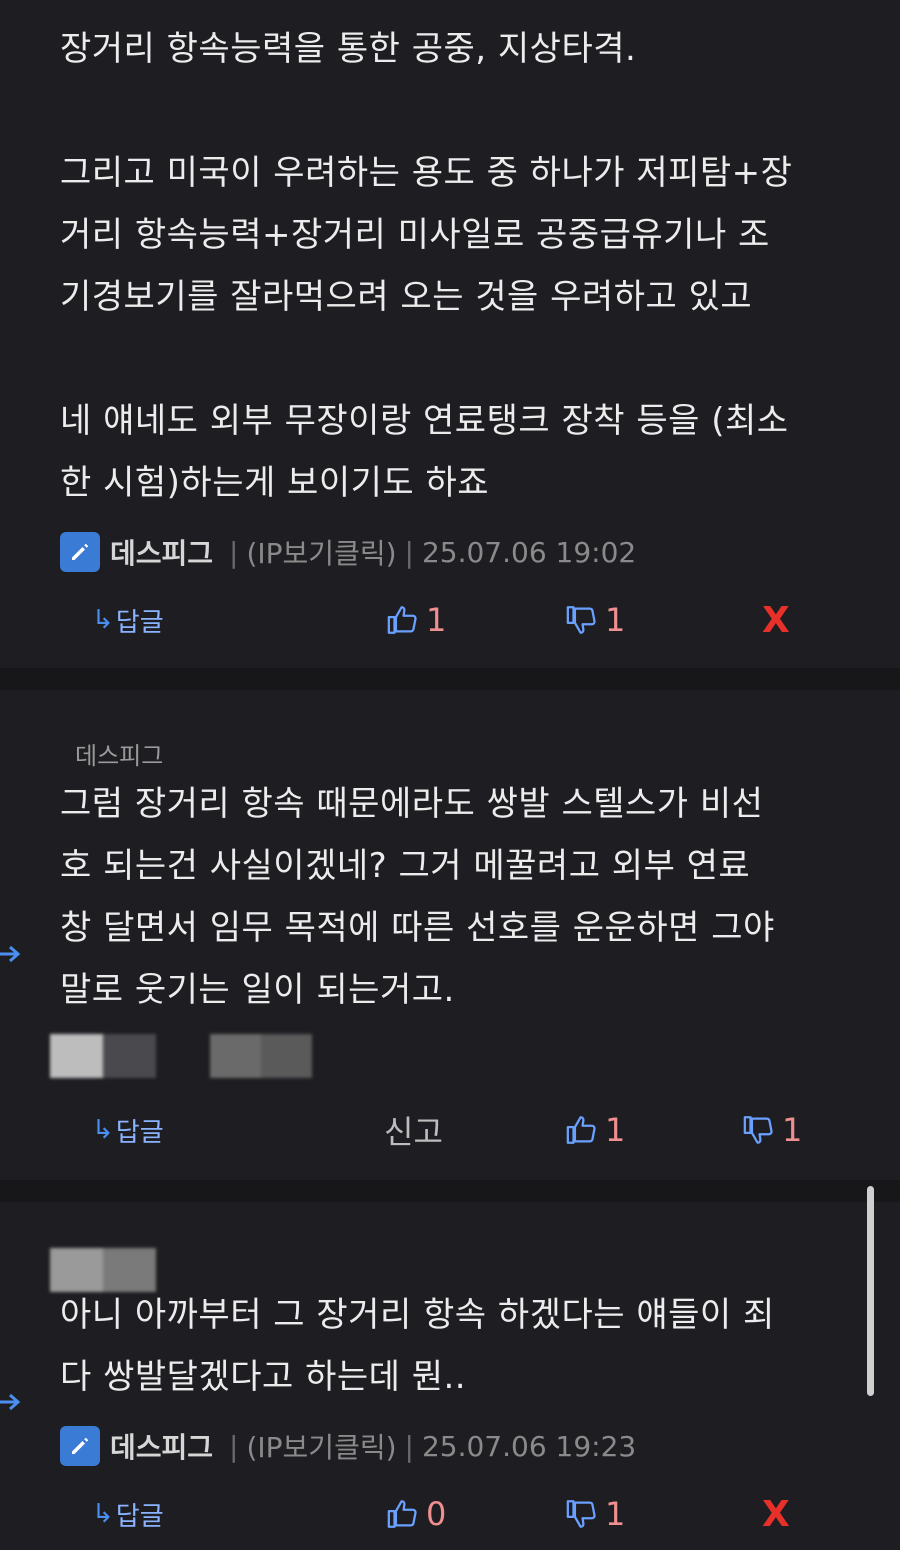 The width and height of the screenshot is (900, 1550). What do you see at coordinates (412, 804) in the screenshot?
I see `comment-2-line: 그럼 장거리 항속 때문에라도 쌍발 스텔스가 비선` at bounding box center [412, 804].